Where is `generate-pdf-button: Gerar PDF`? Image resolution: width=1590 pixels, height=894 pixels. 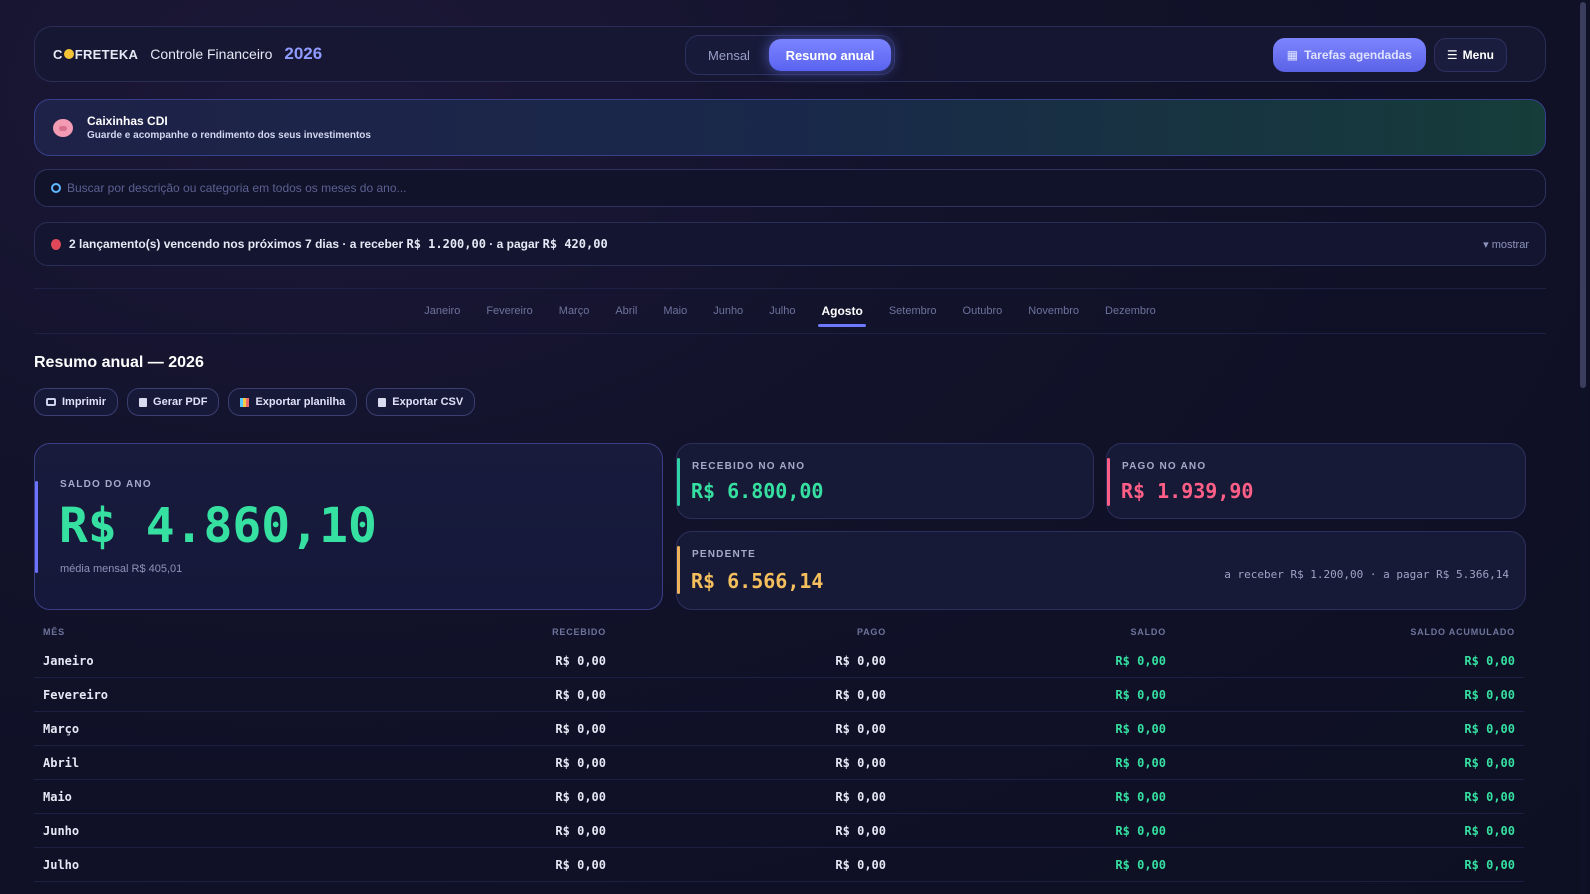 generate-pdf-button: Gerar PDF is located at coordinates (173, 402).